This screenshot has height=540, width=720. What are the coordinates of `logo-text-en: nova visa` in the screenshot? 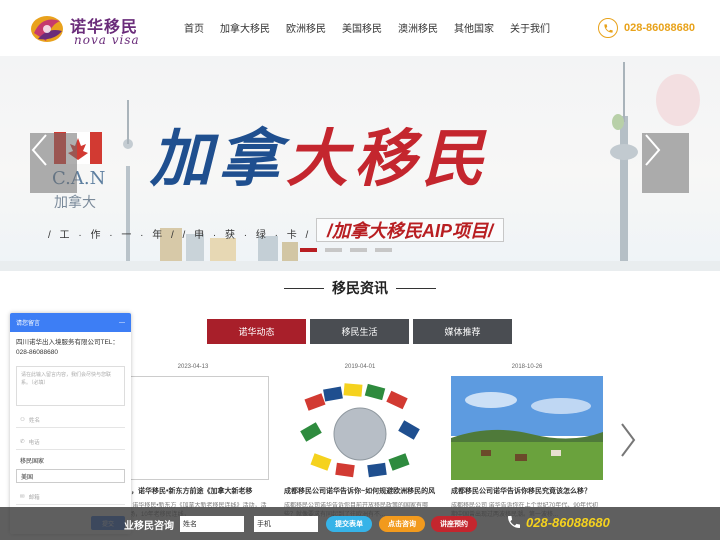 It's located at (107, 40).